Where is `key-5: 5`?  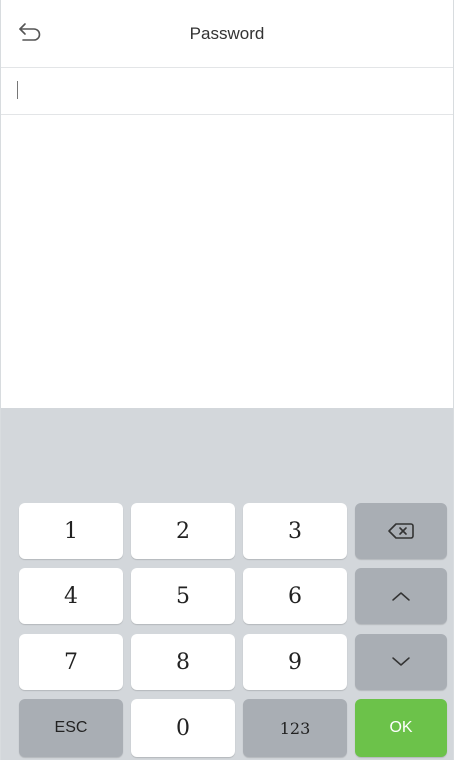
key-5: 5 is located at coordinates (183, 596).